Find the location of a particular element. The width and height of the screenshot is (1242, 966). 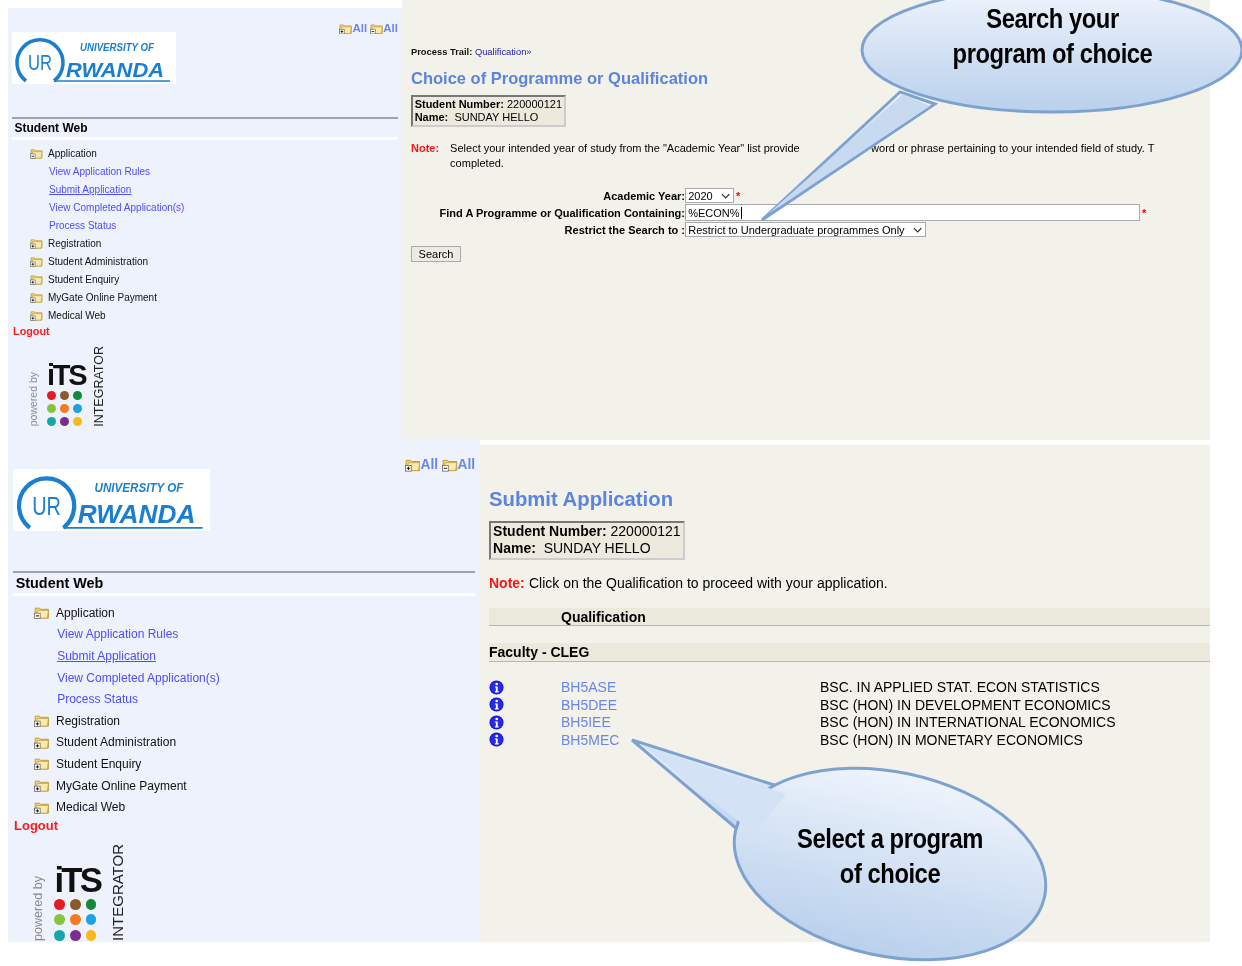

qualification-code-link: BH5ASE is located at coordinates (690, 687).